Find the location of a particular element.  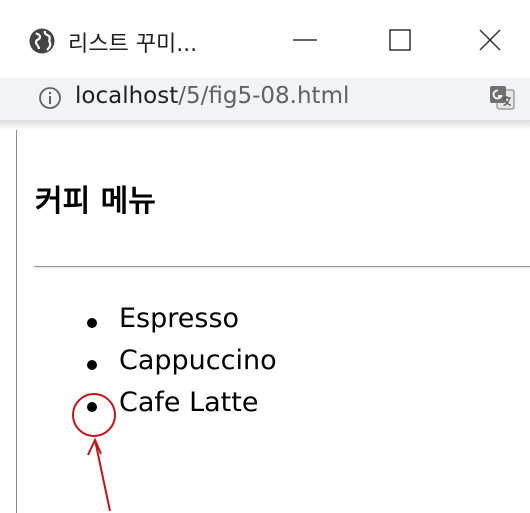

translate-icon is located at coordinates (502, 98).